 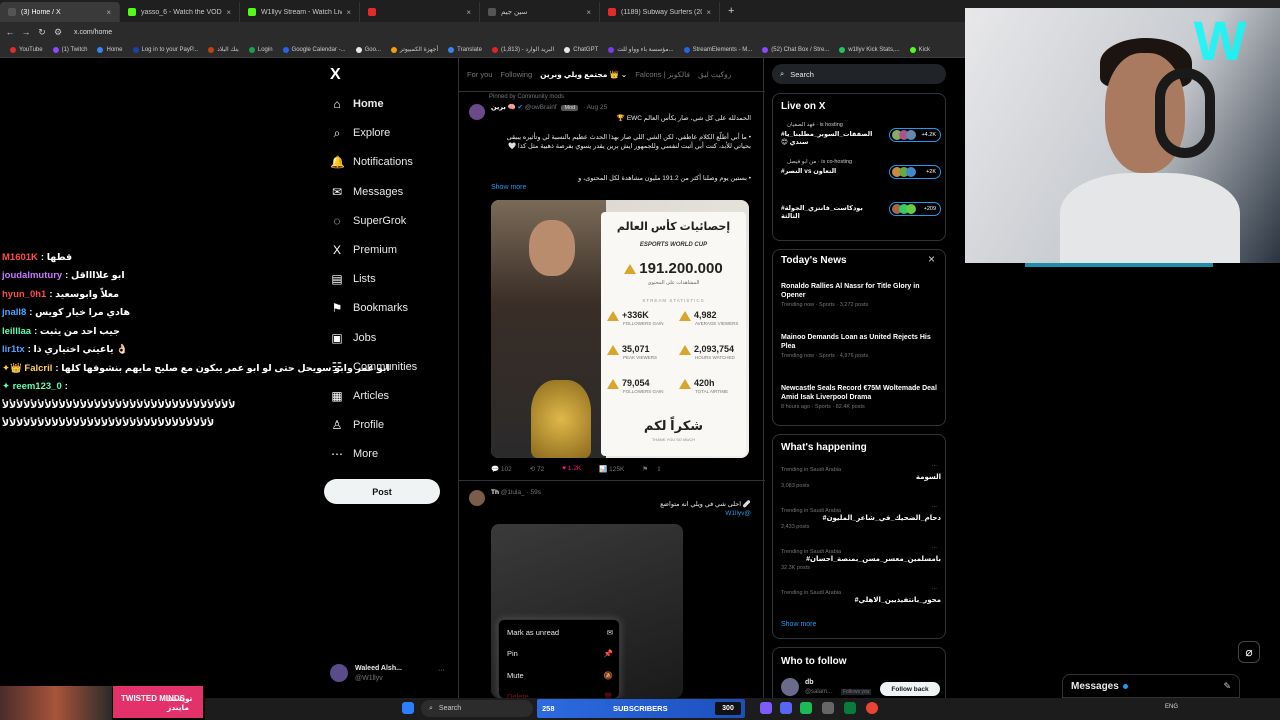 I want to click on sidebar-item-more: ⋯ More, so click(x=354, y=454).